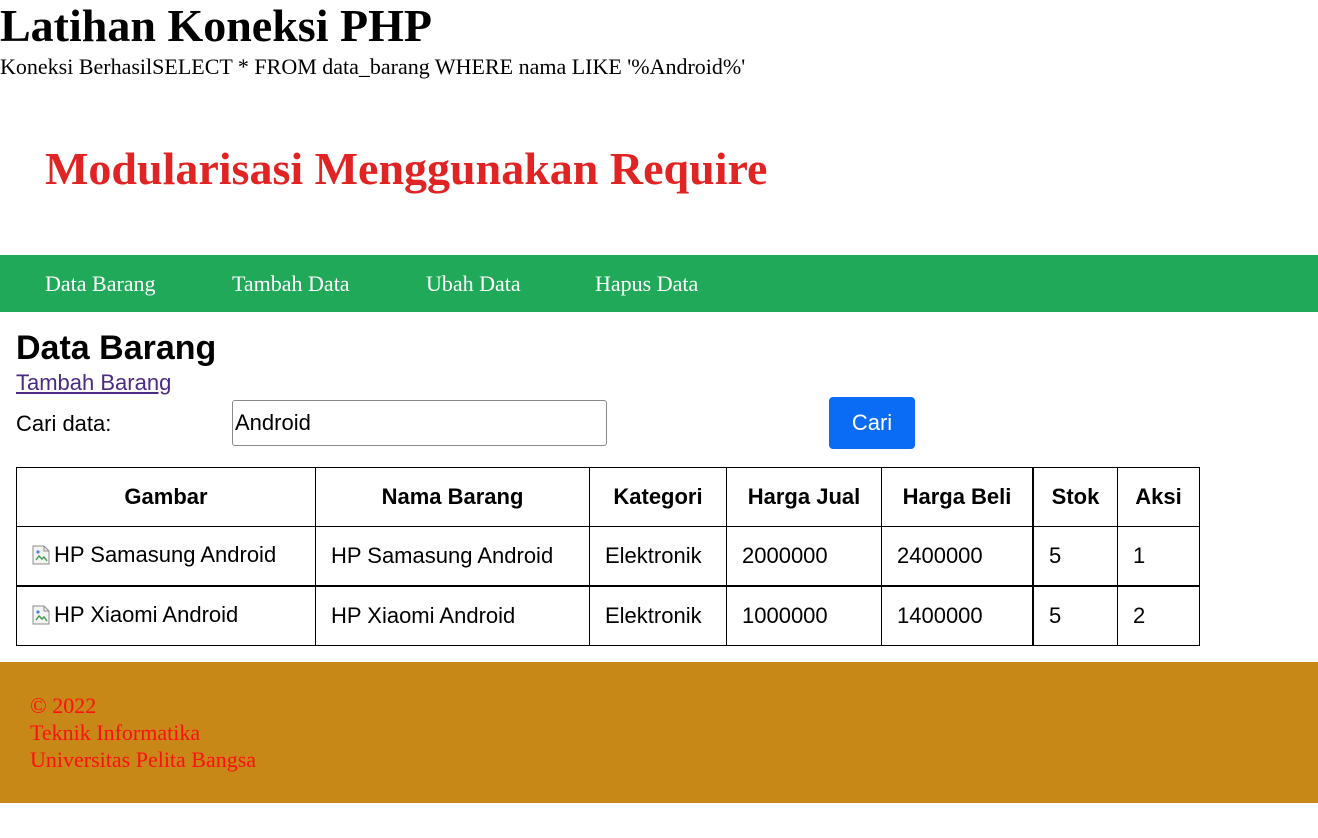 The width and height of the screenshot is (1318, 838). Describe the element at coordinates (452, 615) in the screenshot. I see `cell-nama-barang: HP Xiaomi Android` at that location.